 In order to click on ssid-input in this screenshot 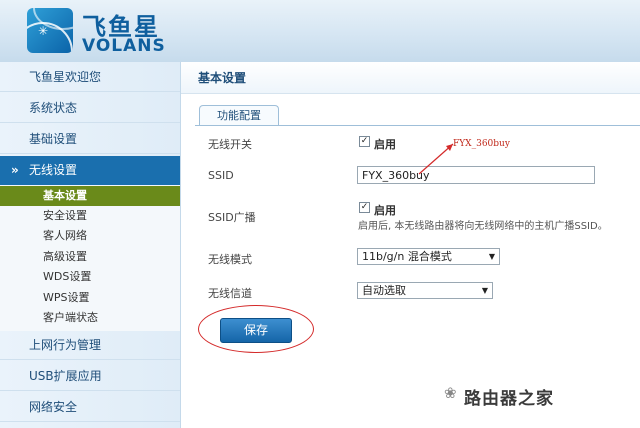, I will do `click(476, 175)`.